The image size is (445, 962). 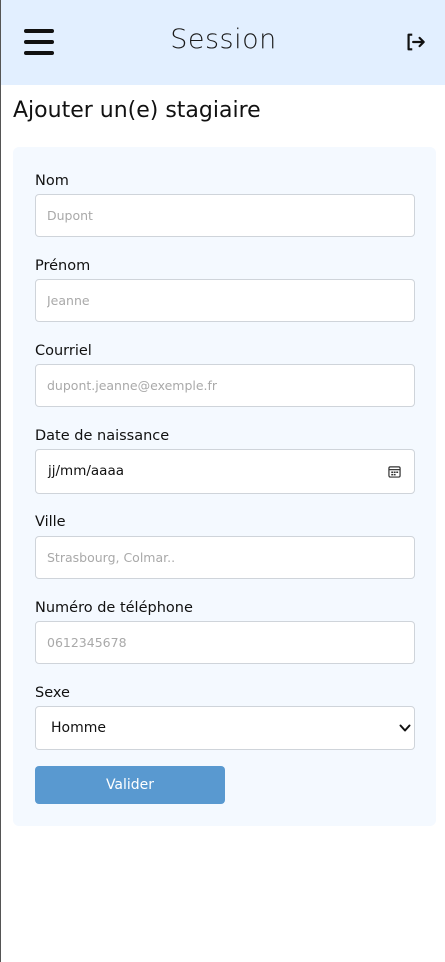 I want to click on nom-input, so click(x=225, y=215).